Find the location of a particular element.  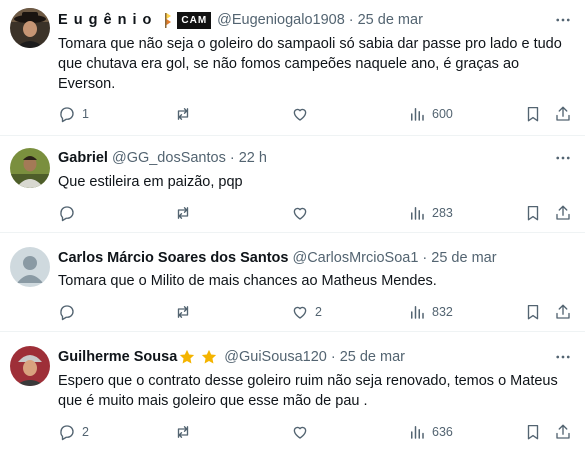

reply-button: 2 is located at coordinates (73, 432).